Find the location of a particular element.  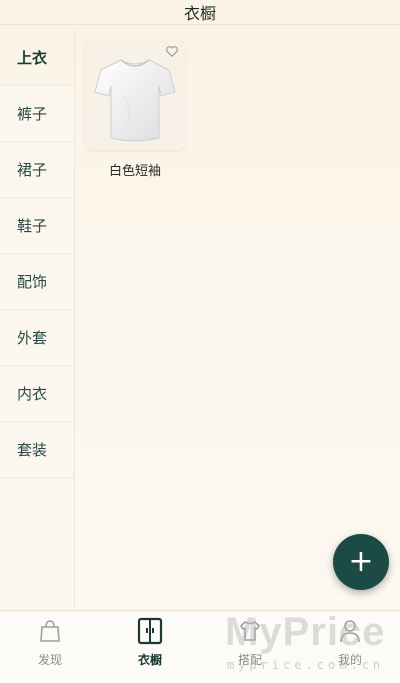

sidebar-item-label: 配饰 is located at coordinates (32, 282).